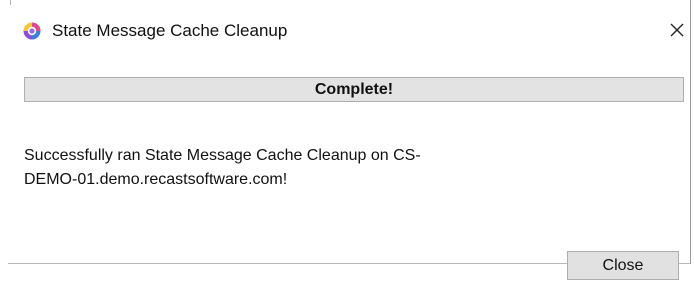 The image size is (694, 293). What do you see at coordinates (623, 265) in the screenshot?
I see `close-button: Close` at bounding box center [623, 265].